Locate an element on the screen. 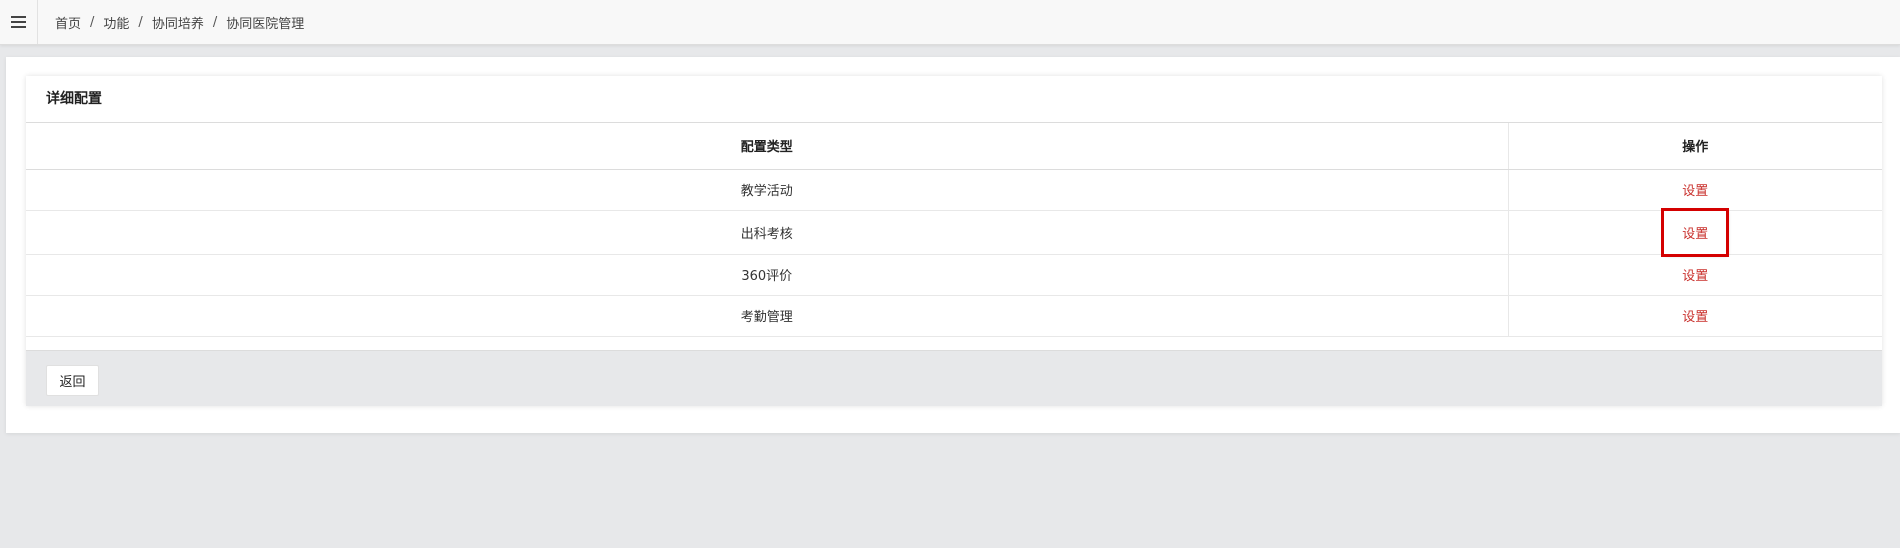 This screenshot has width=1900, height=548. breadcrumb-collab-training: 协同培养 is located at coordinates (178, 22).